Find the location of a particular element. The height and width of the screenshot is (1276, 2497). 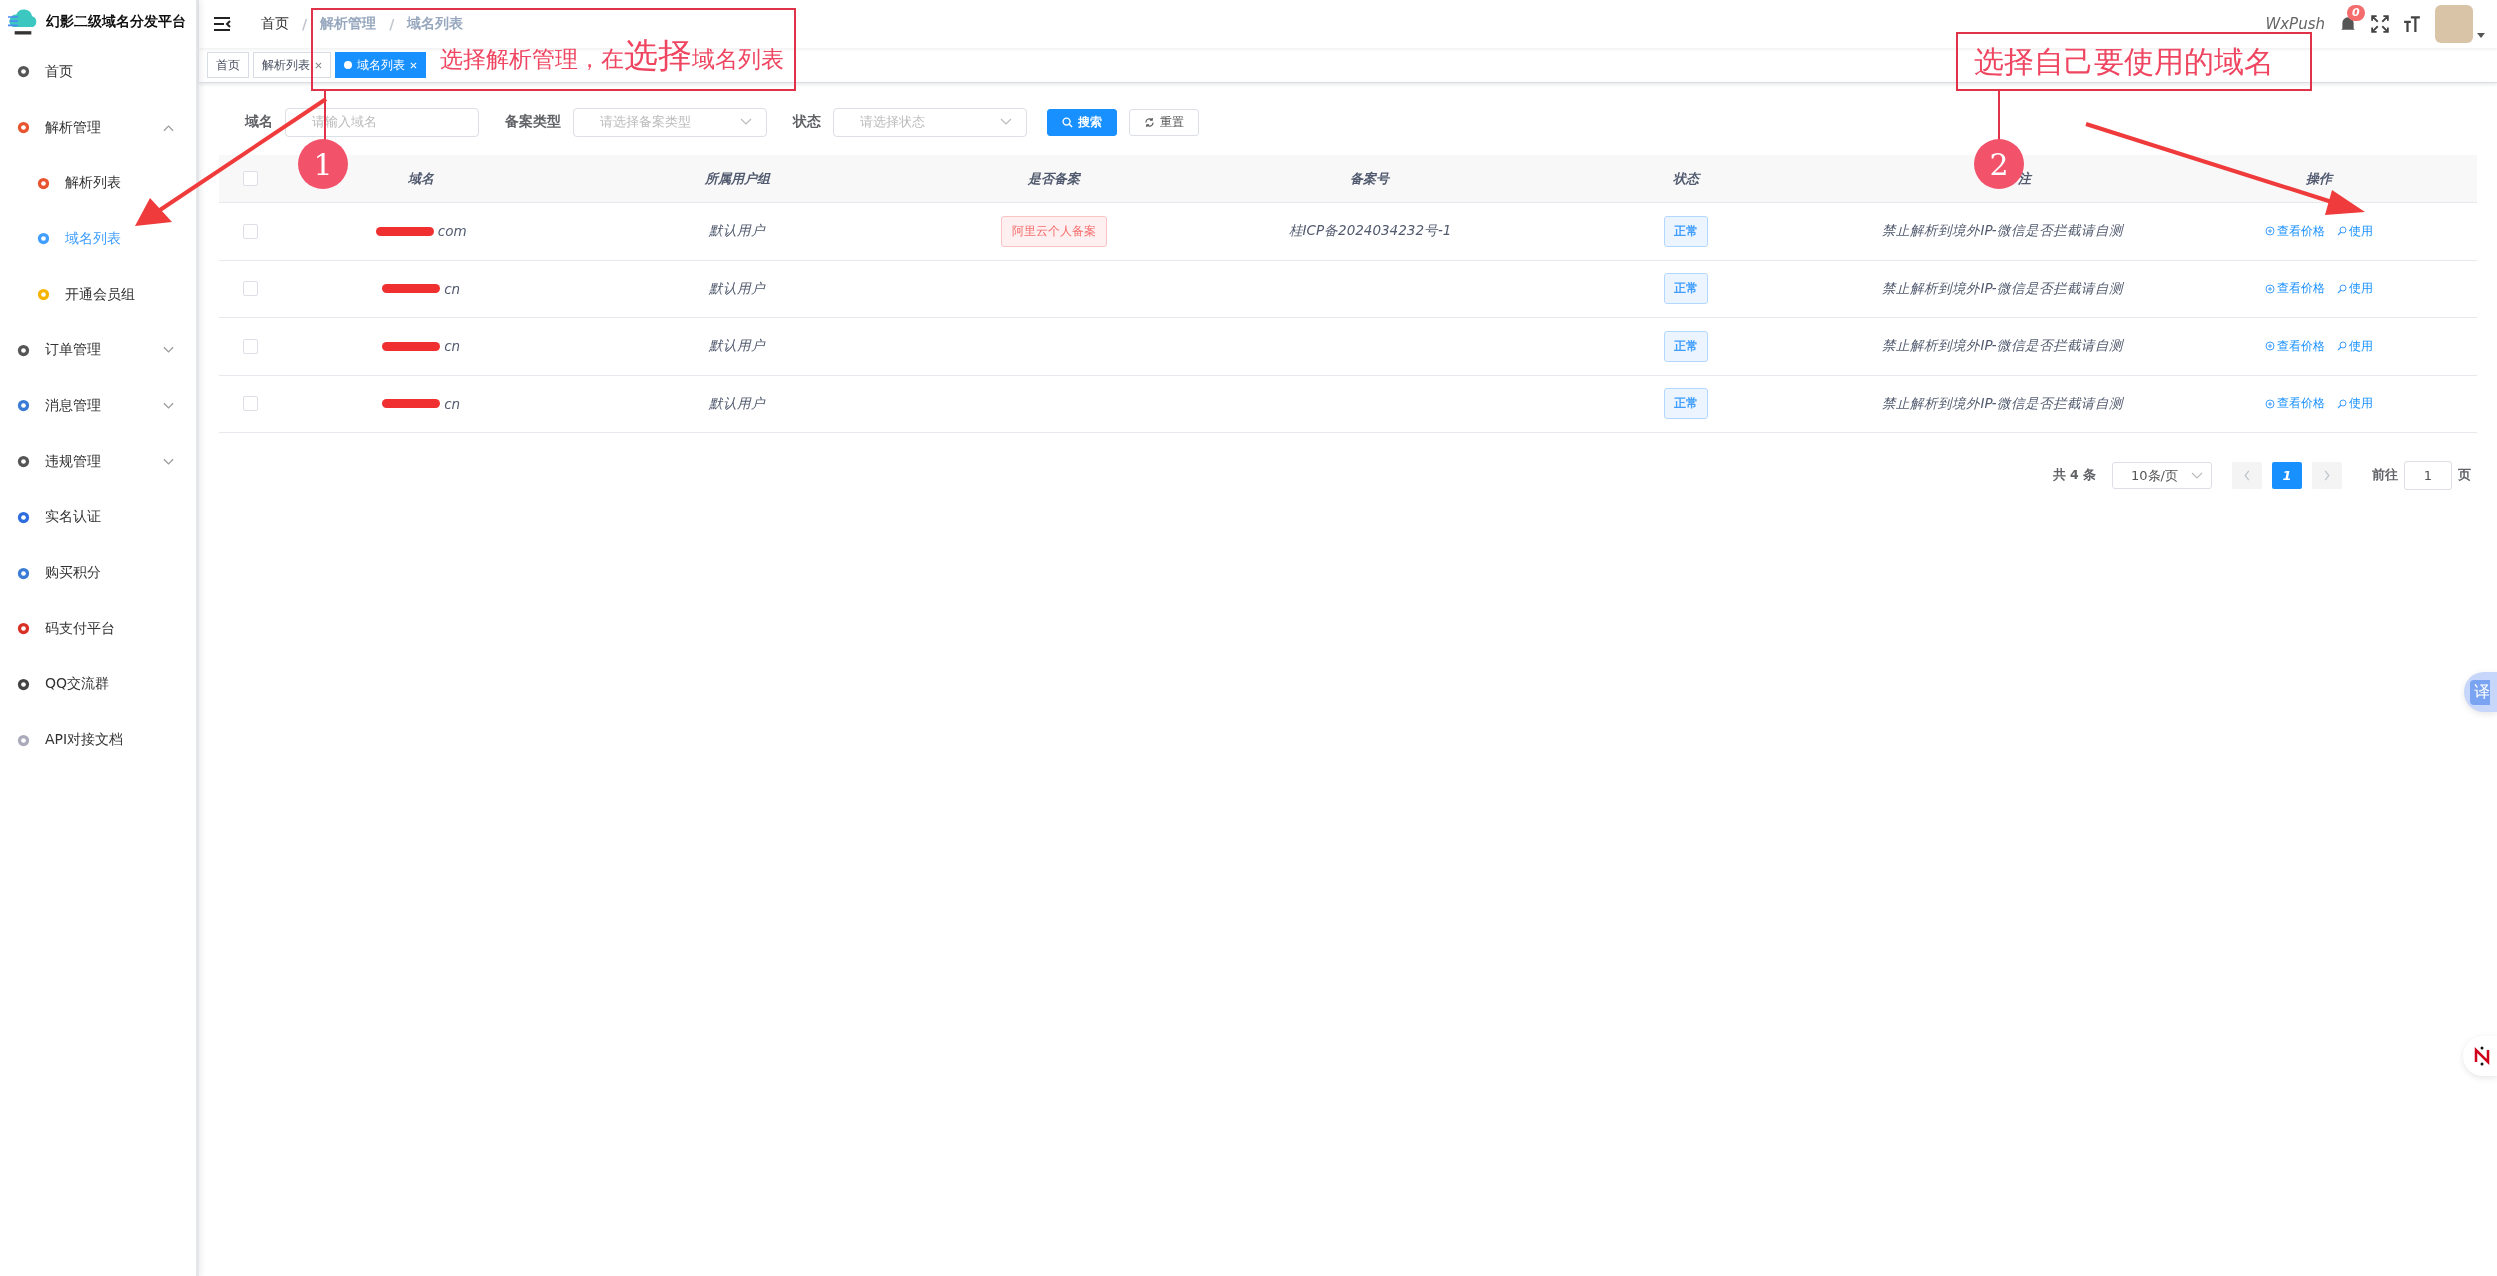

annotation-text: 选择自己要使用的域名 is located at coordinates (2124, 62).